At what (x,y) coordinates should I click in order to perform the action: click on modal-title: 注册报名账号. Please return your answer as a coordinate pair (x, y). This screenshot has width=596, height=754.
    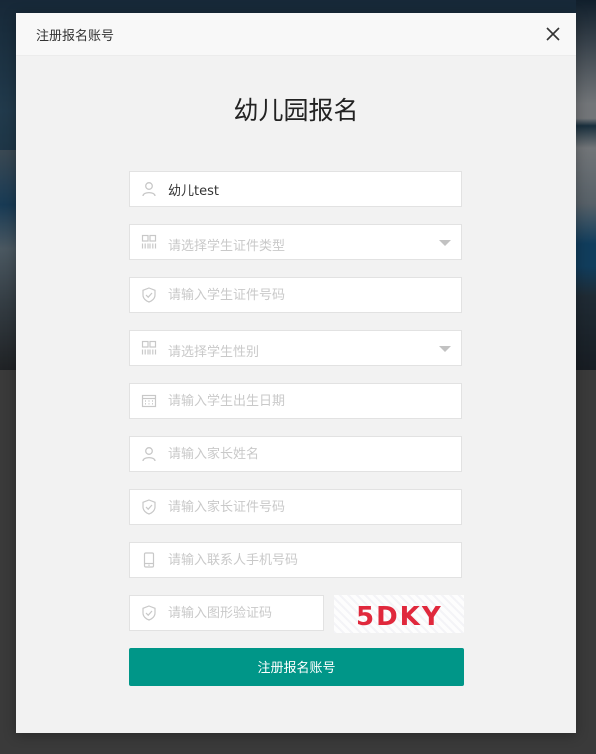
    Looking at the image, I should click on (75, 36).